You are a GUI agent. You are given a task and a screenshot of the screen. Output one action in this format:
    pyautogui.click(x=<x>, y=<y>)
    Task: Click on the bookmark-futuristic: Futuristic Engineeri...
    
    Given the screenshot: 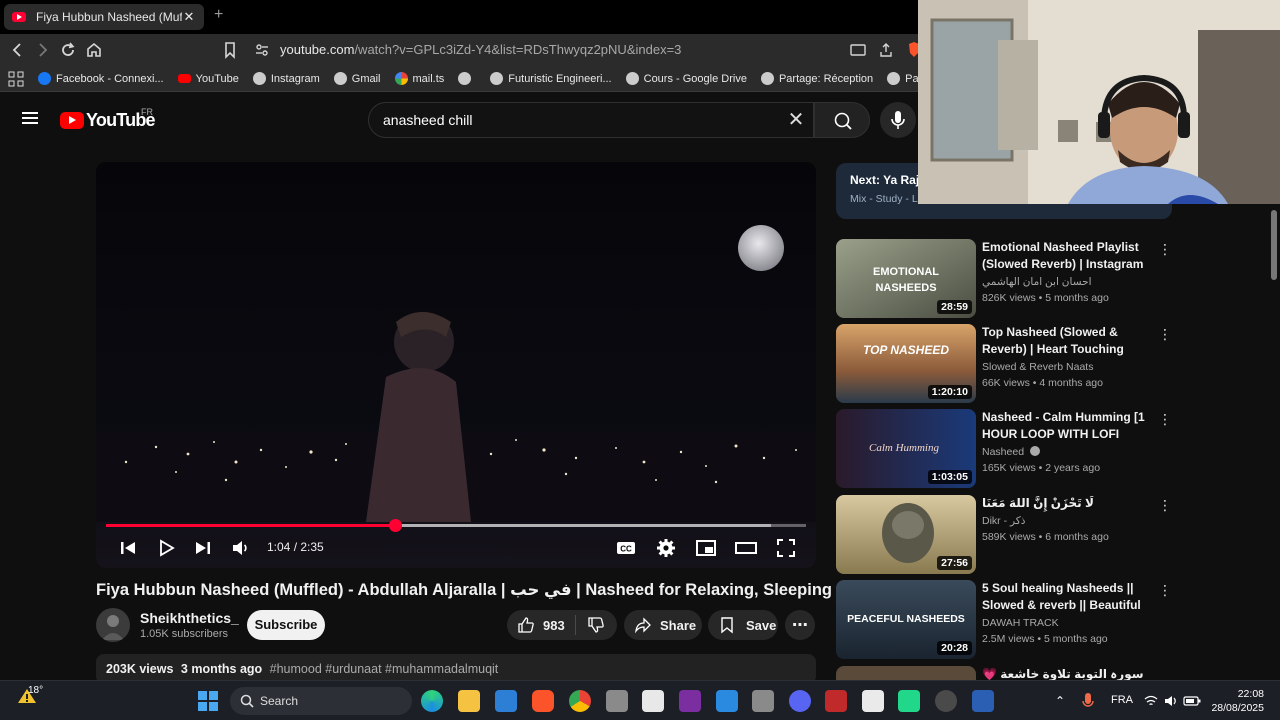 What is the action you would take?
    pyautogui.click(x=551, y=78)
    